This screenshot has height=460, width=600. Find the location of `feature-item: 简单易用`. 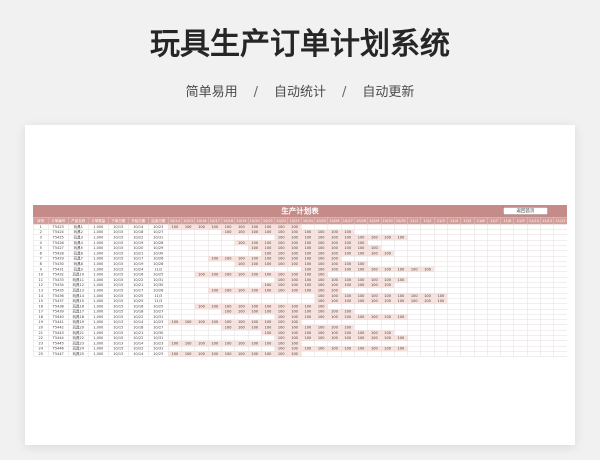

feature-item: 简单易用 is located at coordinates (211, 92).